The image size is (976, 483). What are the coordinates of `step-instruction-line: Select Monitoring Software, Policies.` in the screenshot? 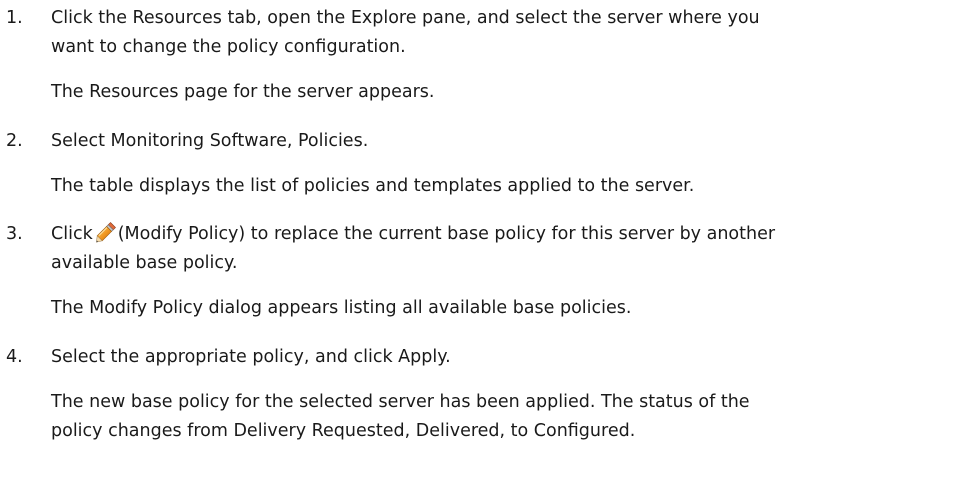 It's located at (210, 141).